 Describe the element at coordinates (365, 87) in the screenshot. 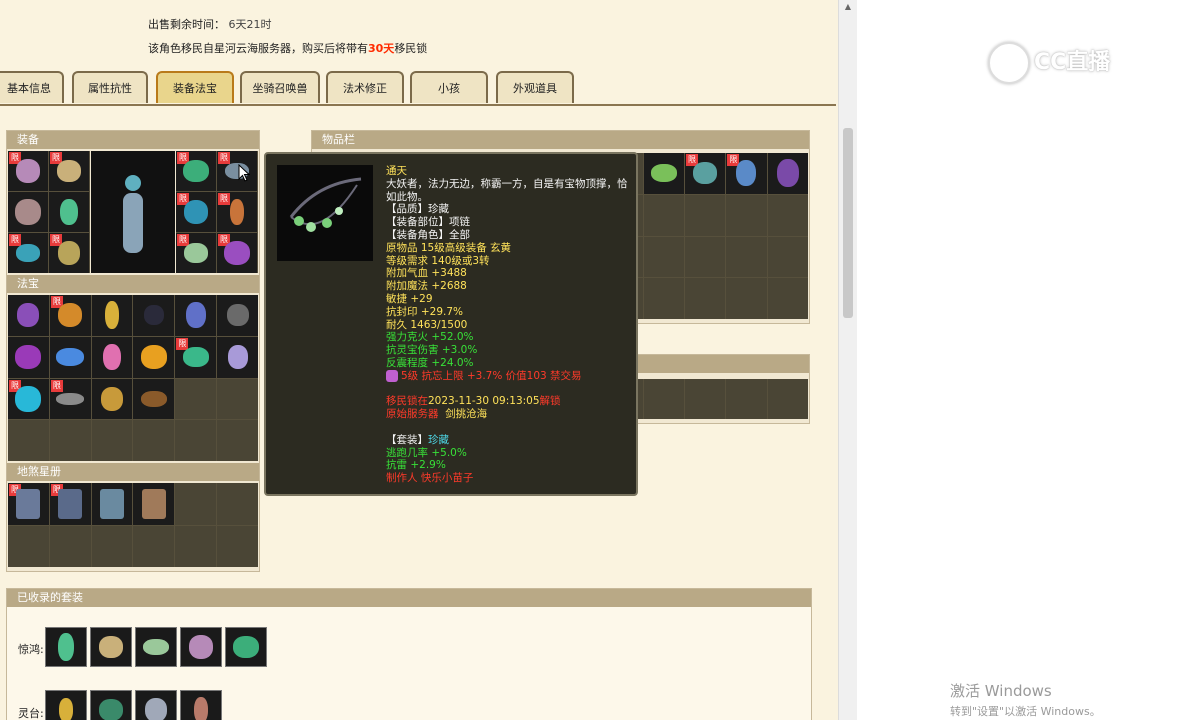

I see `tab-spell-mods: 法术修正` at that location.